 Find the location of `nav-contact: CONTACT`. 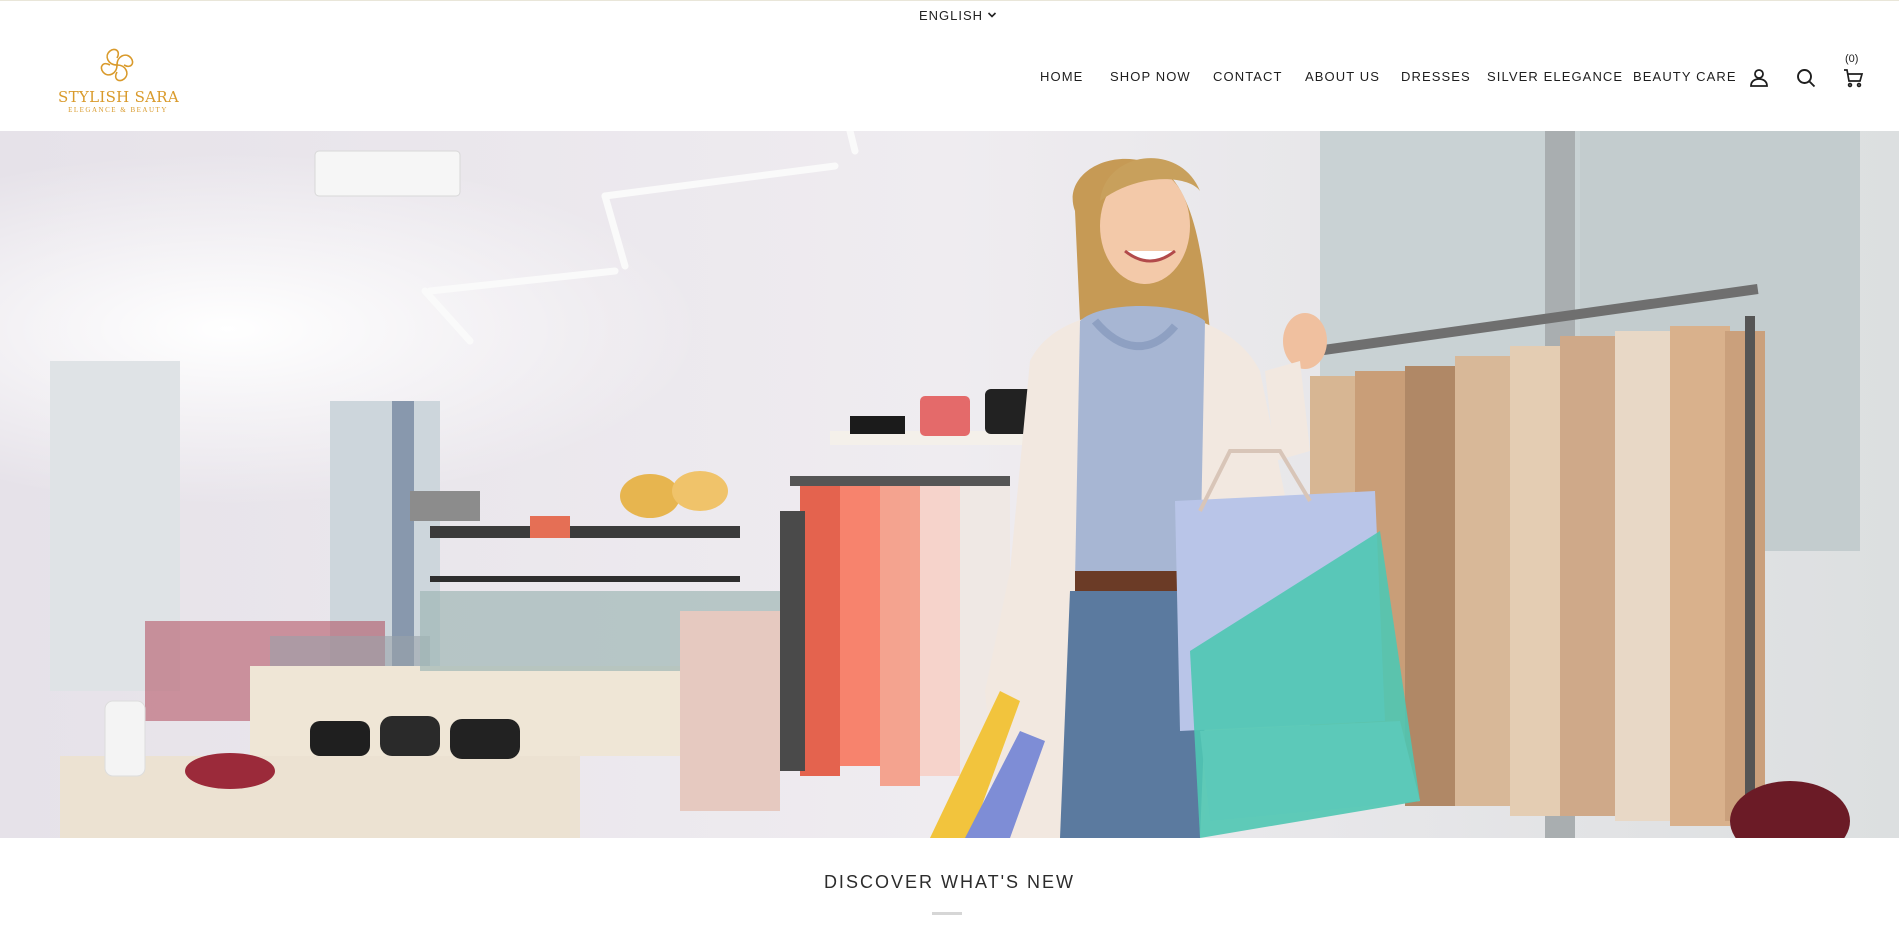

nav-contact: CONTACT is located at coordinates (1248, 76).